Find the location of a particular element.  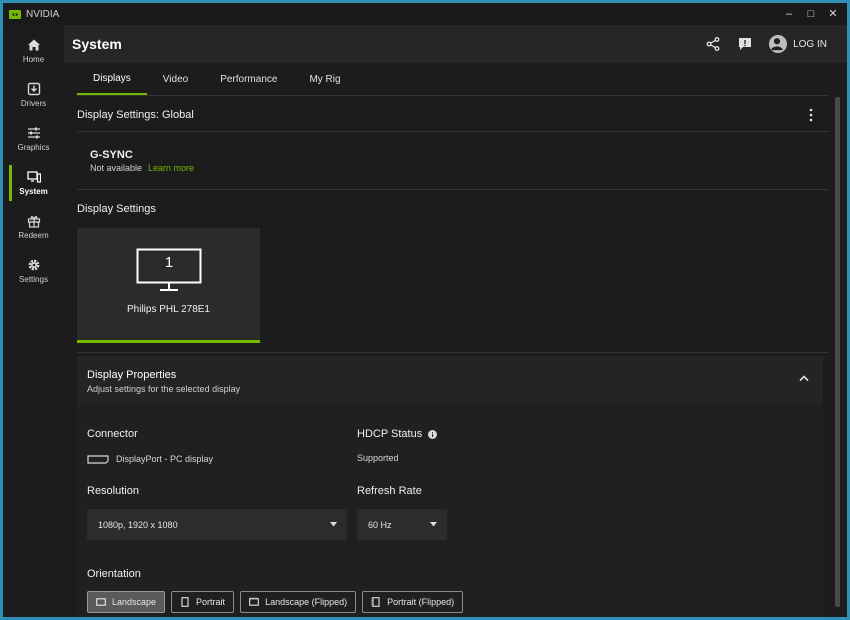

more-options-icon is located at coordinates (811, 115).